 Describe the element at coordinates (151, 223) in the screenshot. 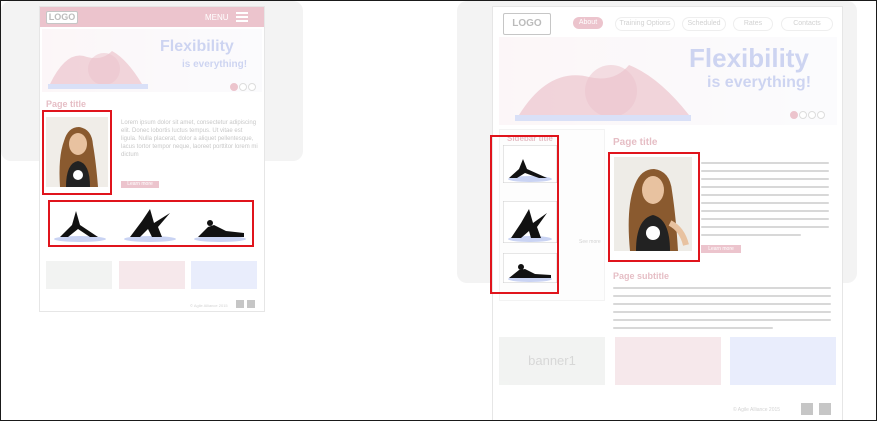

I see `highlight-box-yoga` at that location.